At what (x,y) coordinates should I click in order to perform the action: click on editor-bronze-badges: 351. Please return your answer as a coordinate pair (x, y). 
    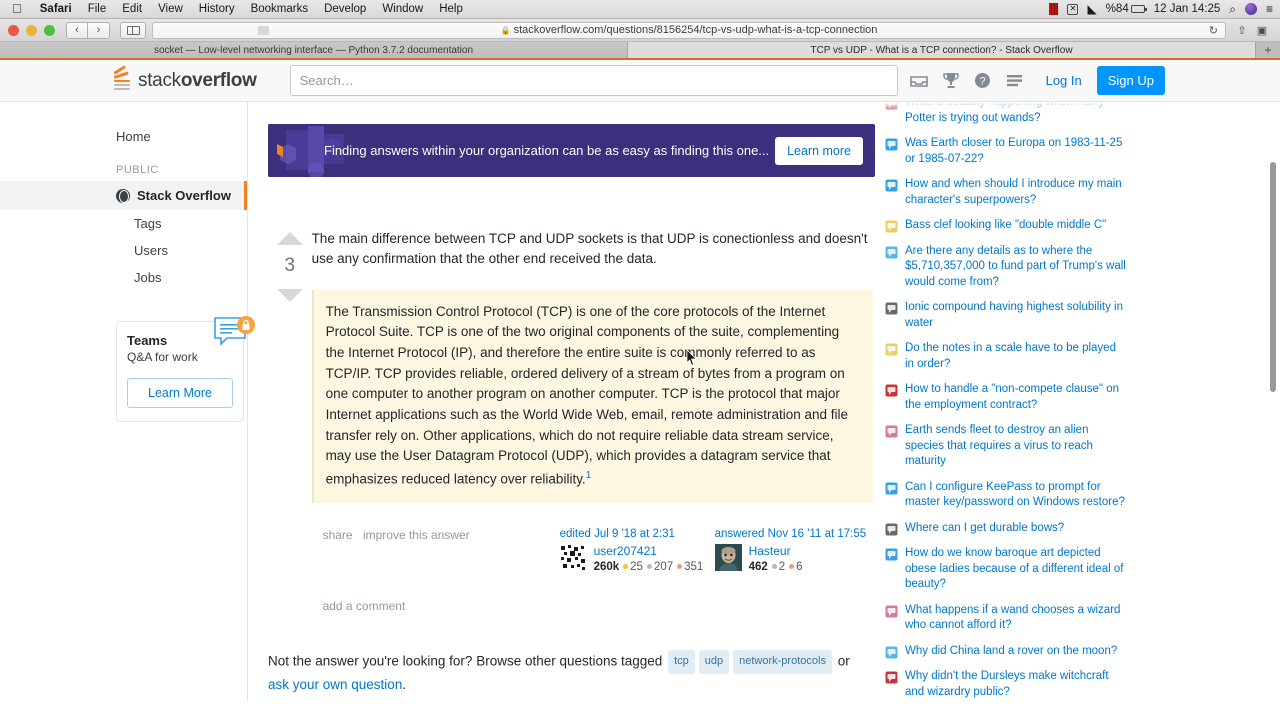
    Looking at the image, I should click on (690, 567).